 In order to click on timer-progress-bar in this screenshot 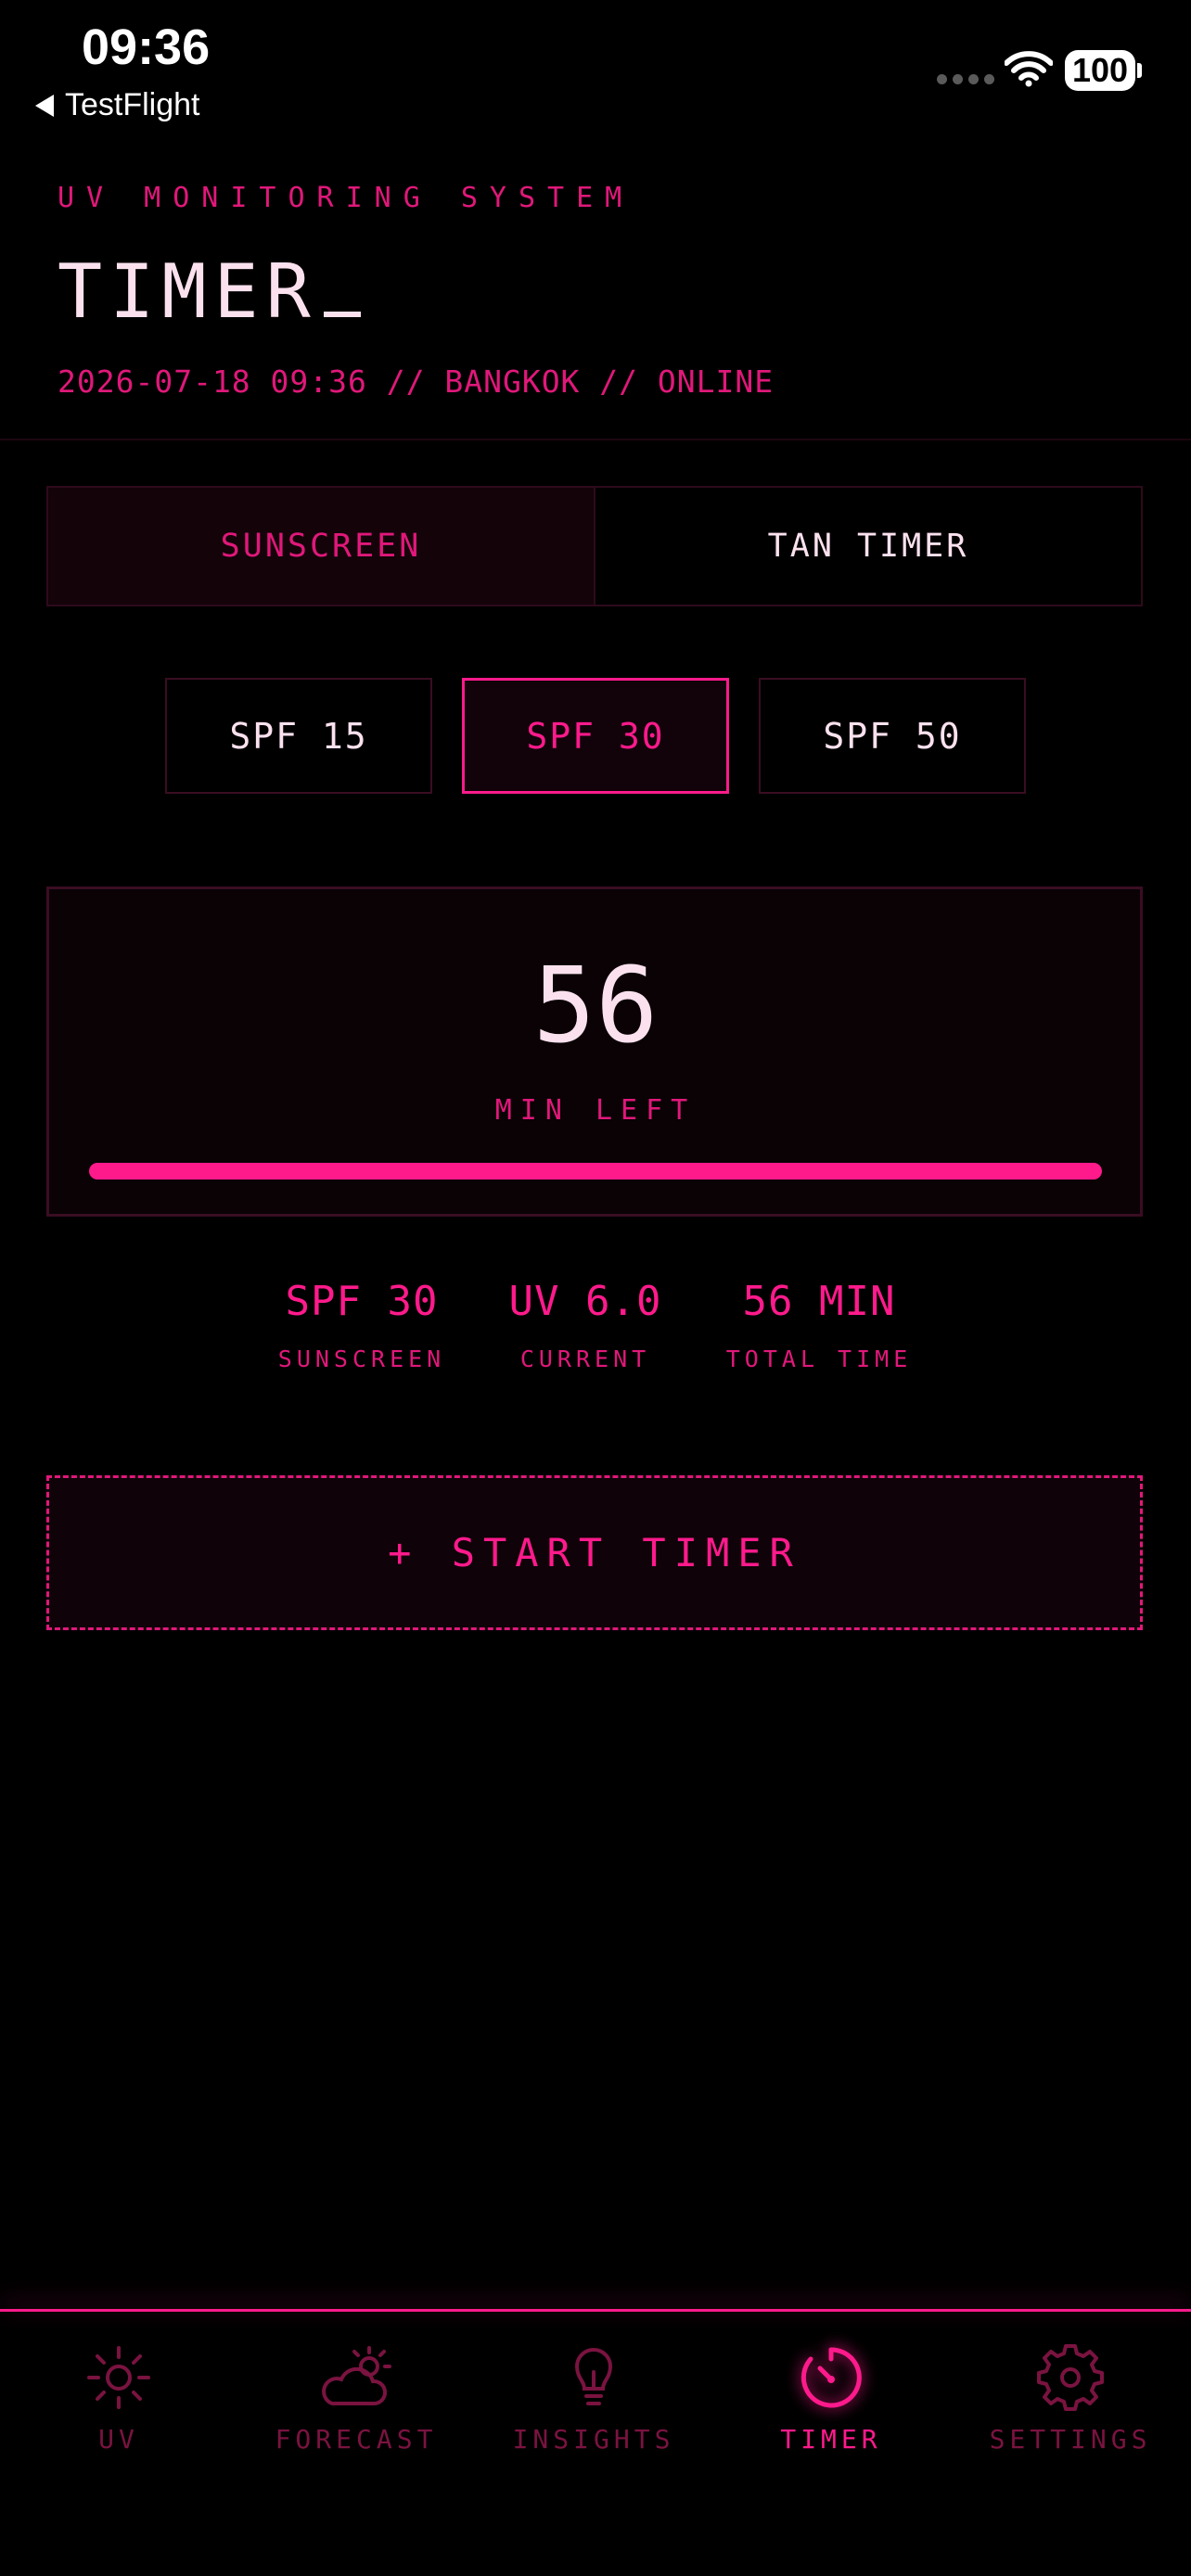, I will do `click(595, 1171)`.